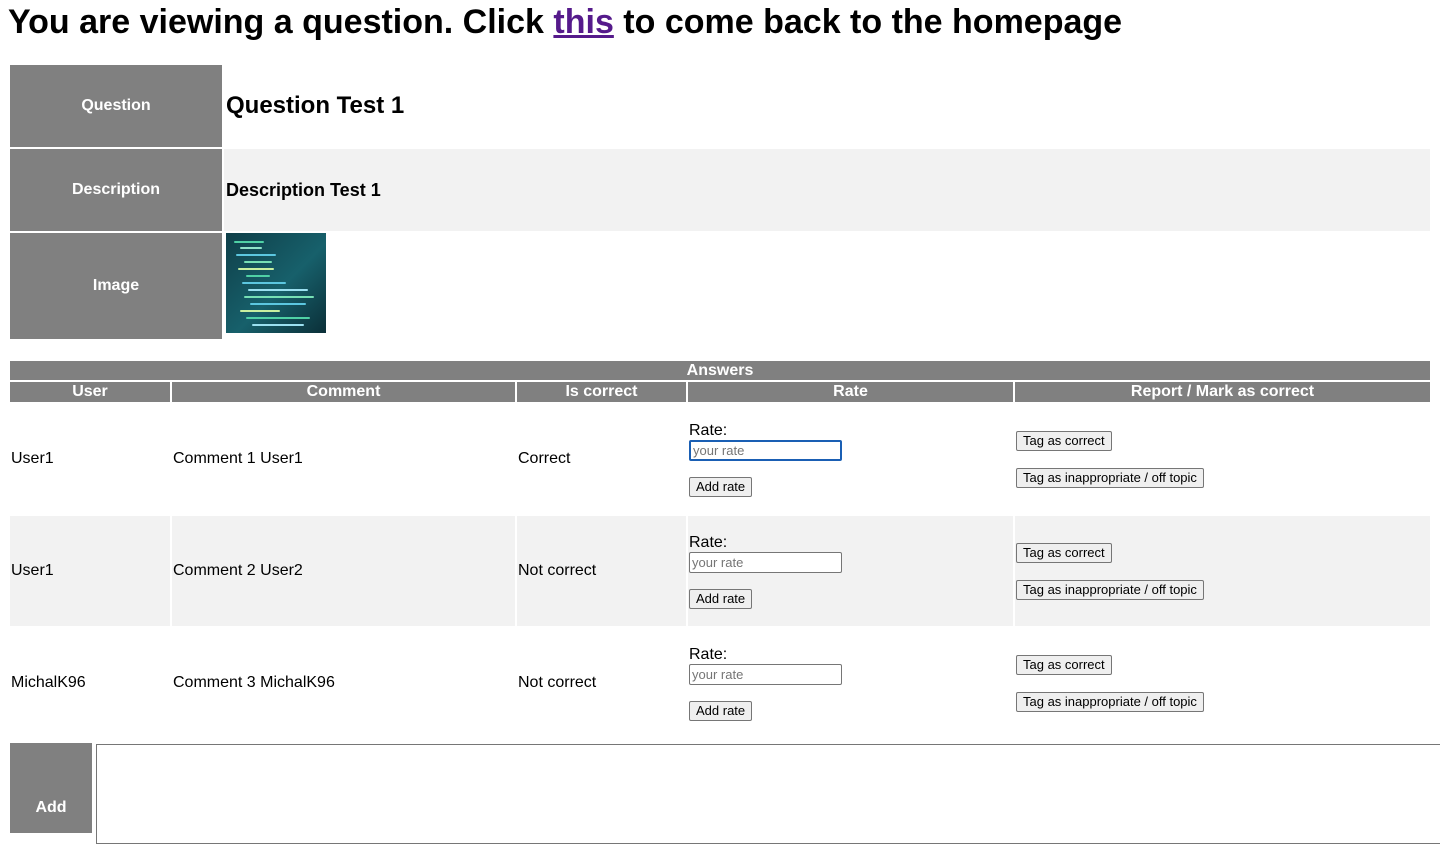 This screenshot has height=844, width=1440. What do you see at coordinates (281, 22) in the screenshot?
I see `heading-prefix: You are viewing a question. Click` at bounding box center [281, 22].